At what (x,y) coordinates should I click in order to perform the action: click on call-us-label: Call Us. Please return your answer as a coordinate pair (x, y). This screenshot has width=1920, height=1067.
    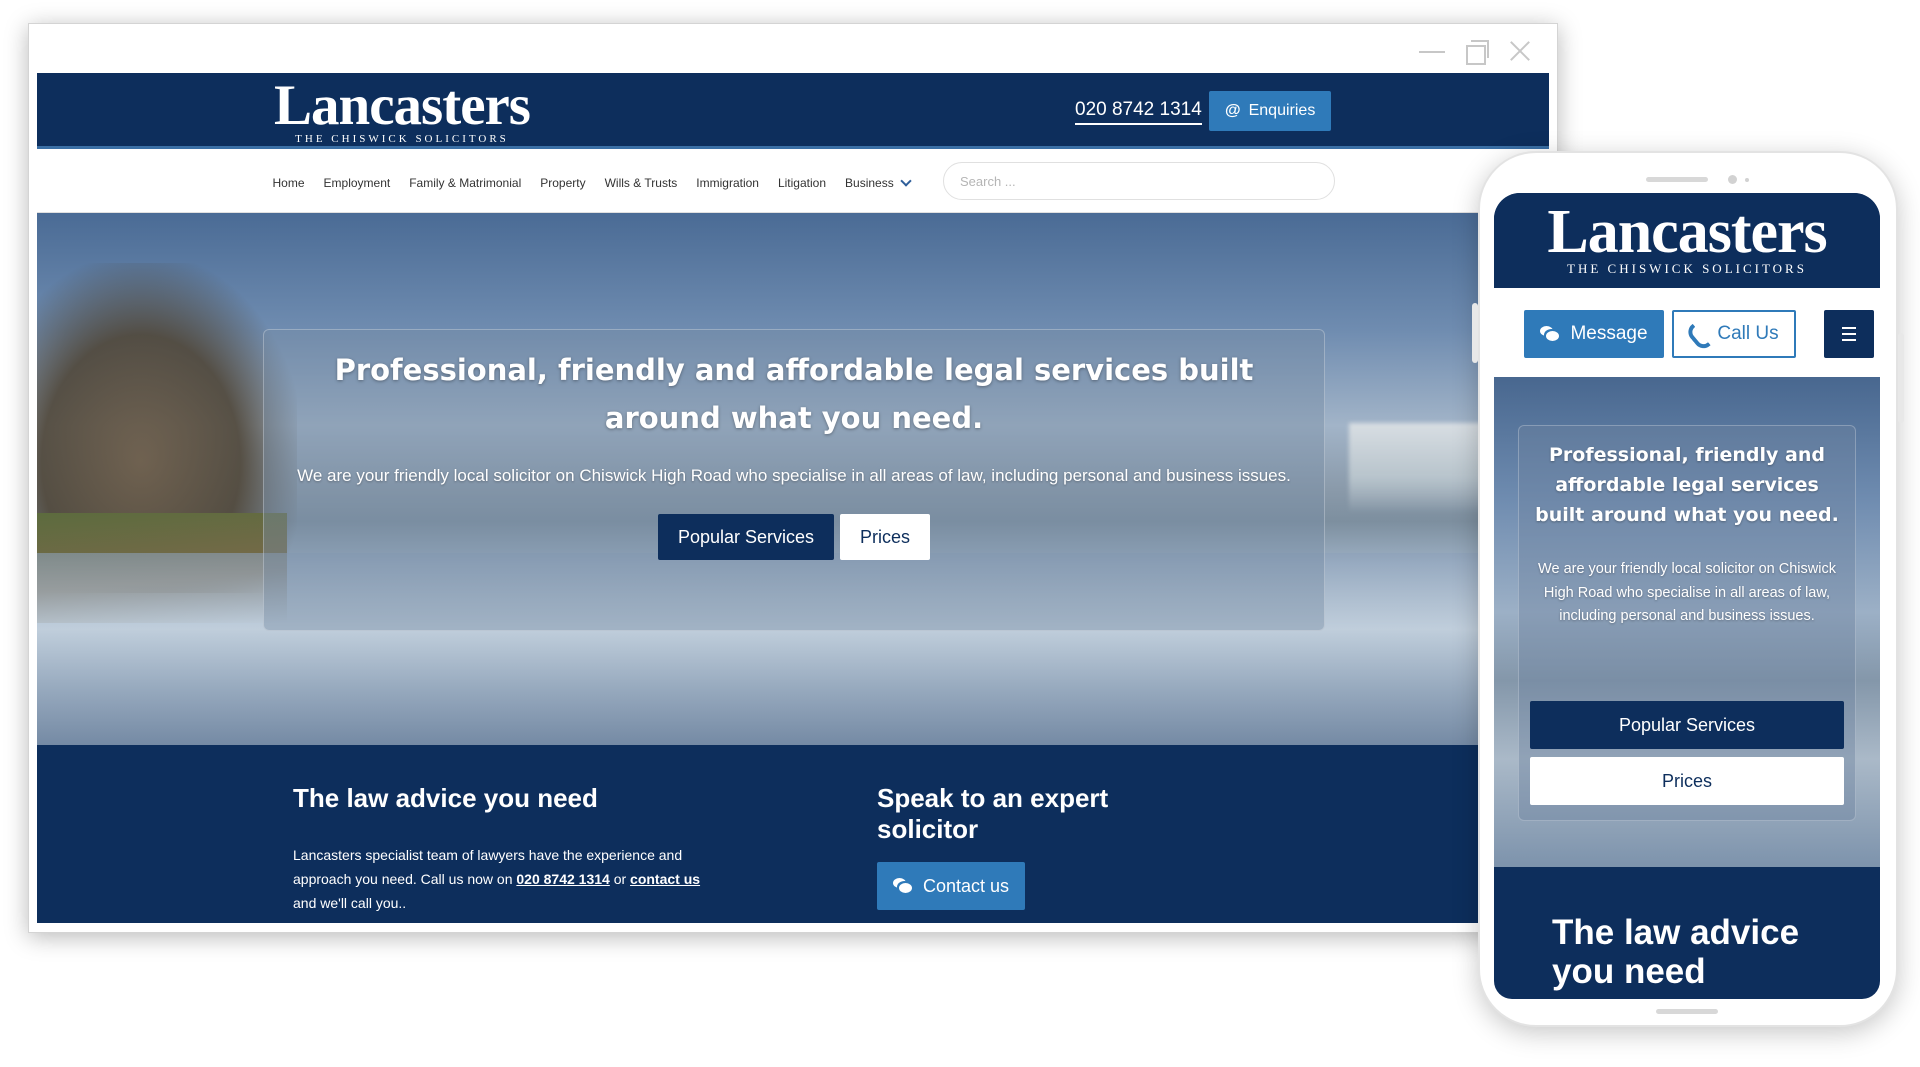
    Looking at the image, I should click on (1748, 333).